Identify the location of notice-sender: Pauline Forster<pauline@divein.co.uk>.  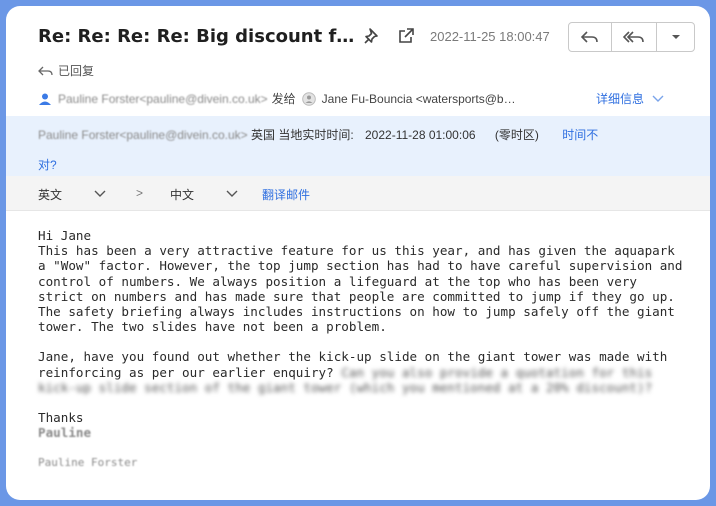
(143, 135).